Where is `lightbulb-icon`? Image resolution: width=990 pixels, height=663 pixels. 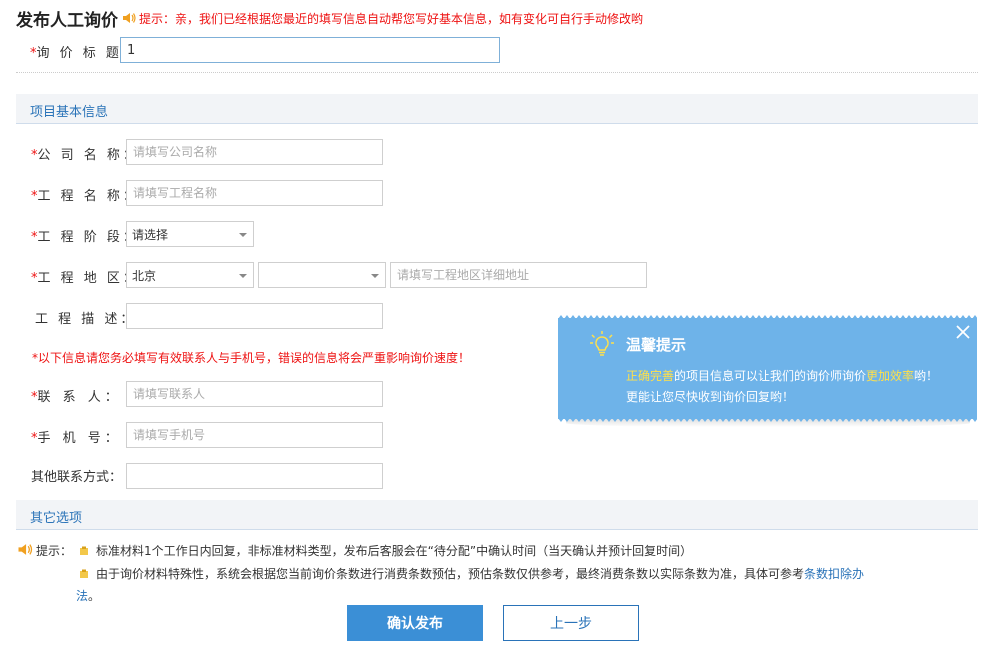 lightbulb-icon is located at coordinates (602, 343).